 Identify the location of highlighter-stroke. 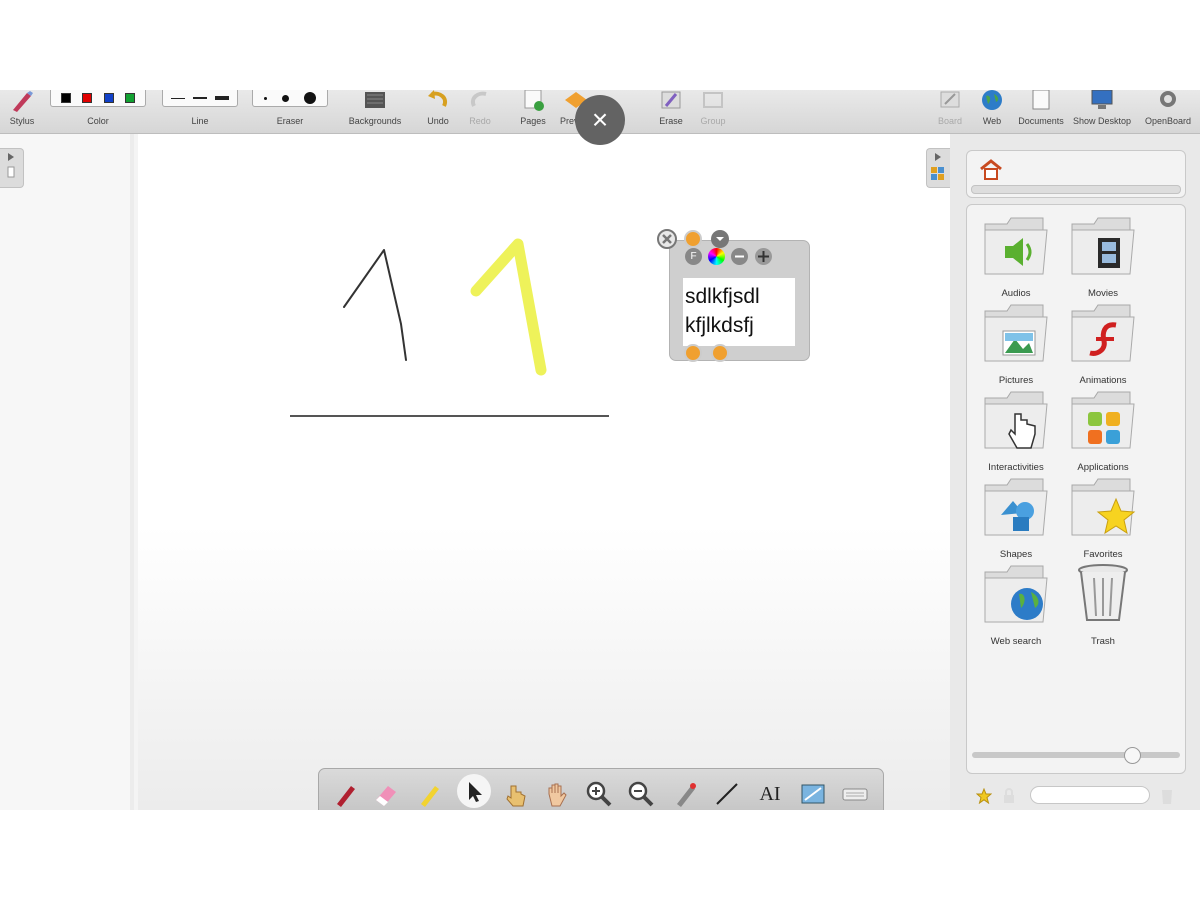
(508, 307).